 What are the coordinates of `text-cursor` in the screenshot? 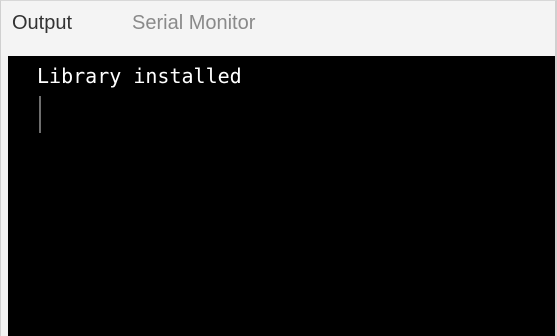 It's located at (40, 114).